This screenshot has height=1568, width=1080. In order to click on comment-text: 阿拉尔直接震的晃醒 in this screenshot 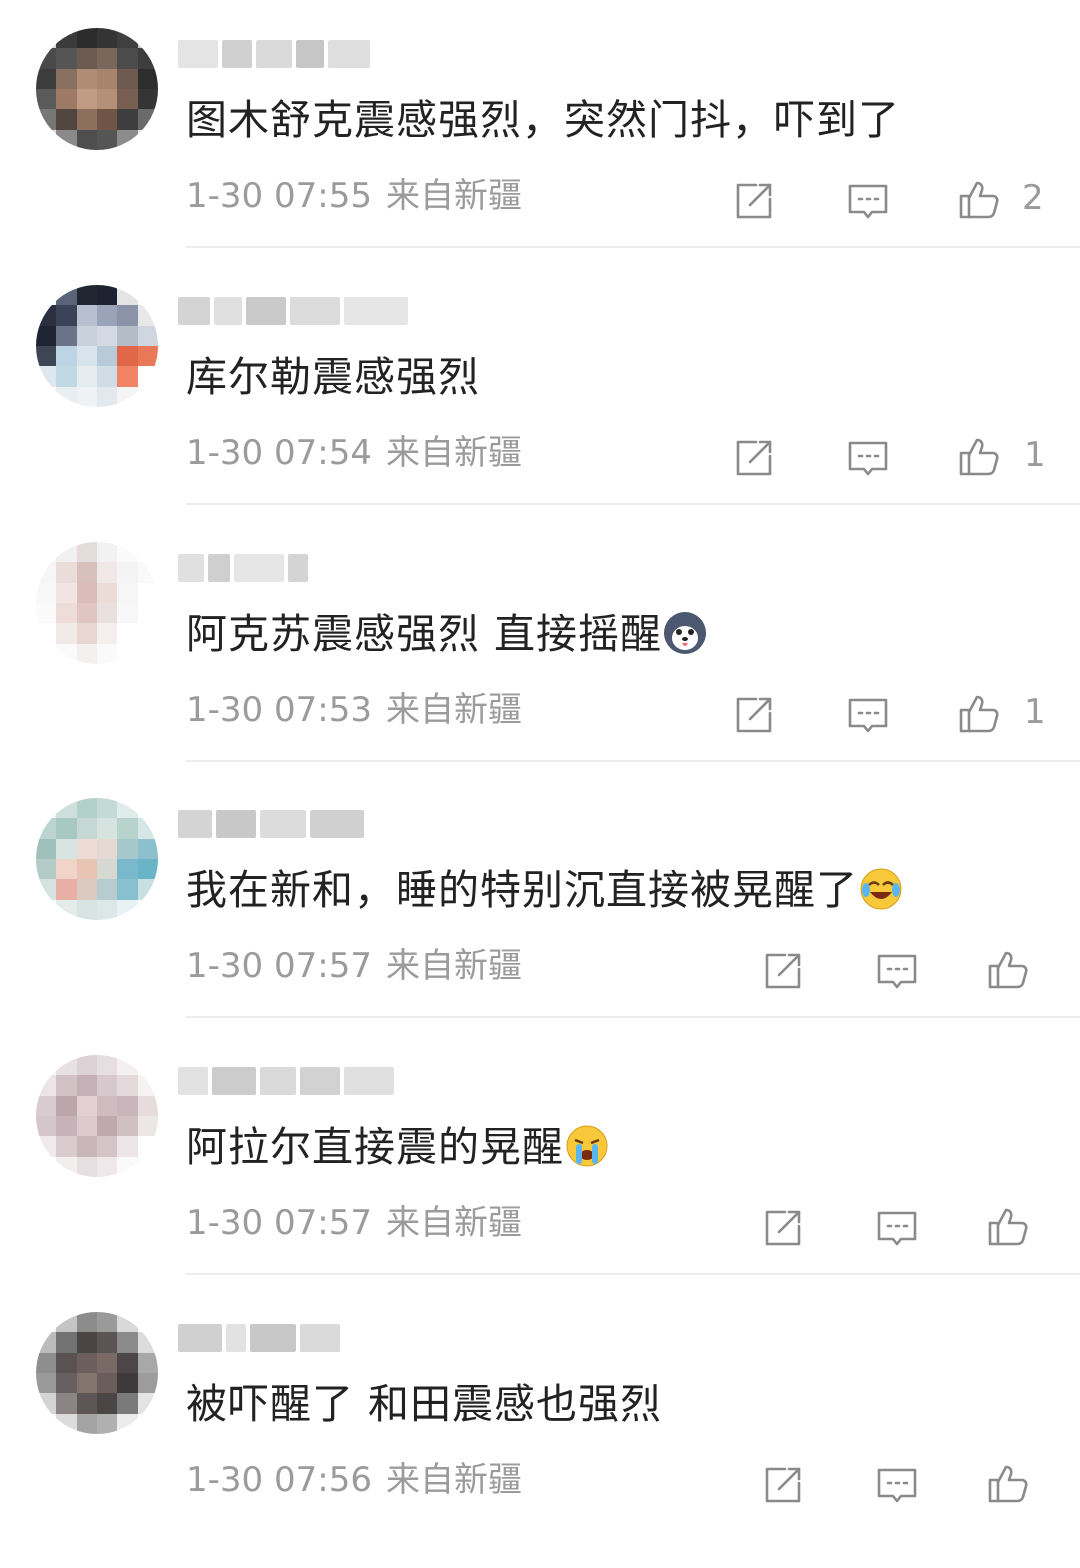, I will do `click(397, 1147)`.